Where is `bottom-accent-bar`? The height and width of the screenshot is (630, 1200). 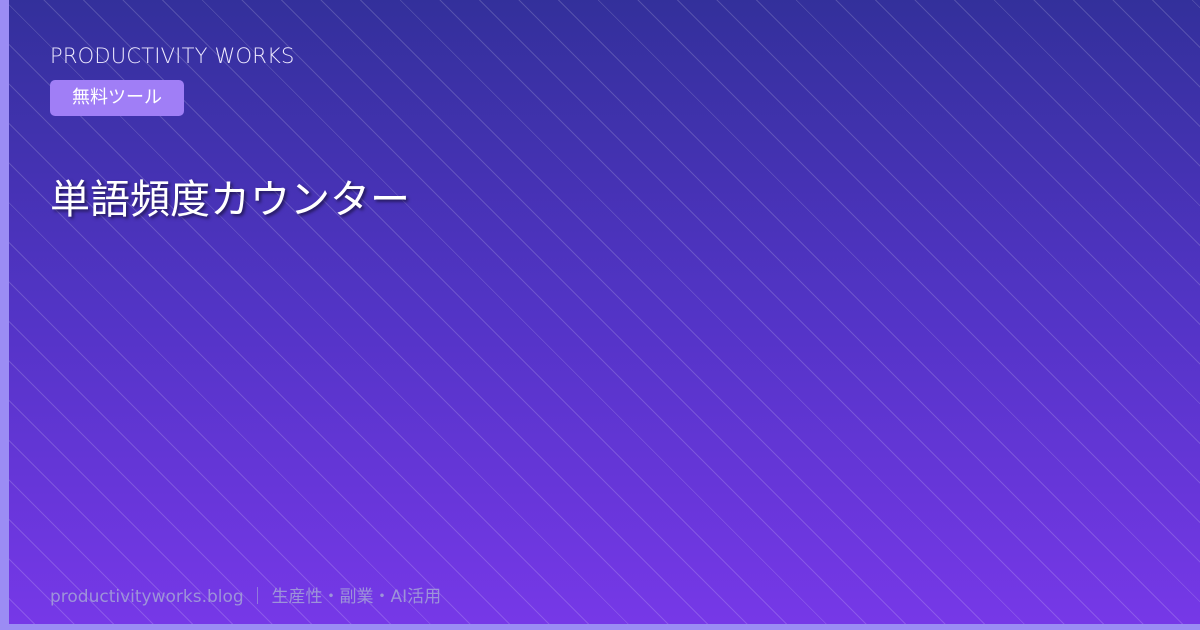
bottom-accent-bar is located at coordinates (600, 627).